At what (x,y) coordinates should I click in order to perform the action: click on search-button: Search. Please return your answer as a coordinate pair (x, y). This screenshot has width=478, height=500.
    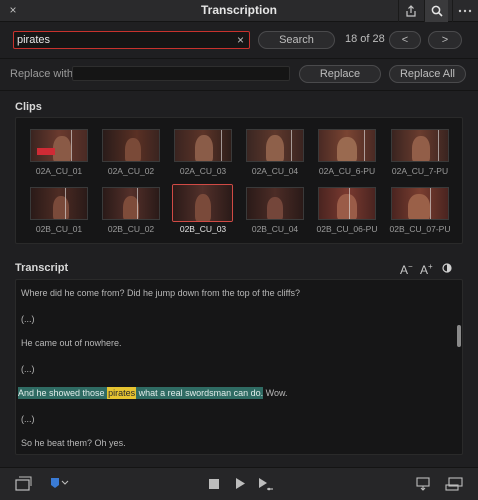
    Looking at the image, I should click on (296, 40).